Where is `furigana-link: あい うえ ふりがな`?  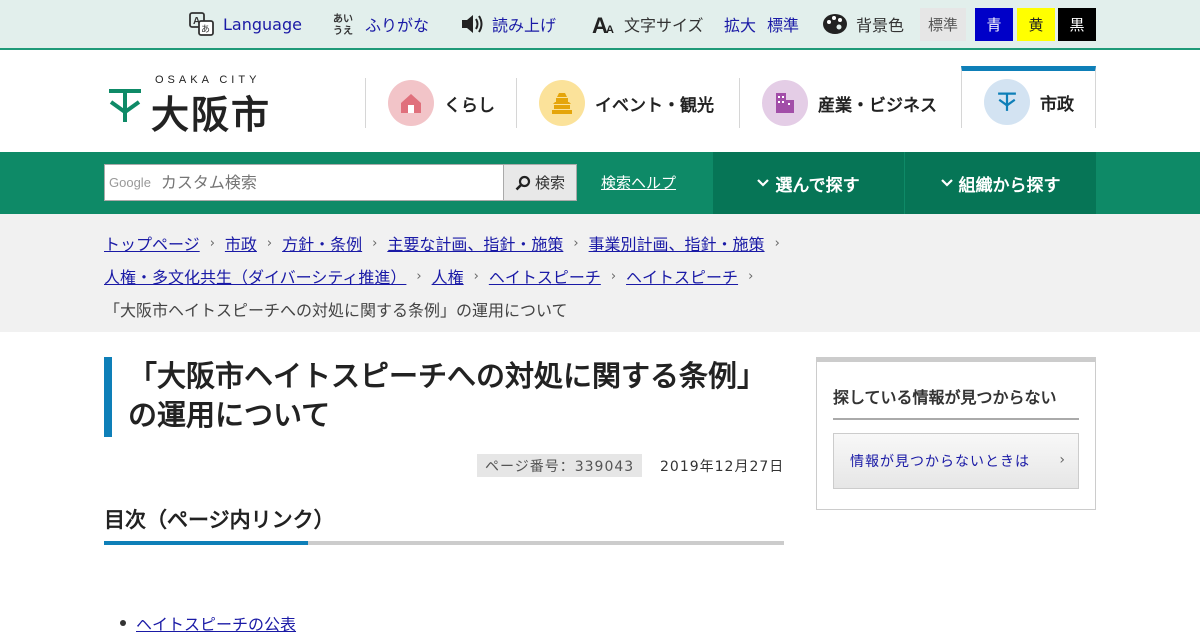 furigana-link: あい うえ ふりがな is located at coordinates (381, 24).